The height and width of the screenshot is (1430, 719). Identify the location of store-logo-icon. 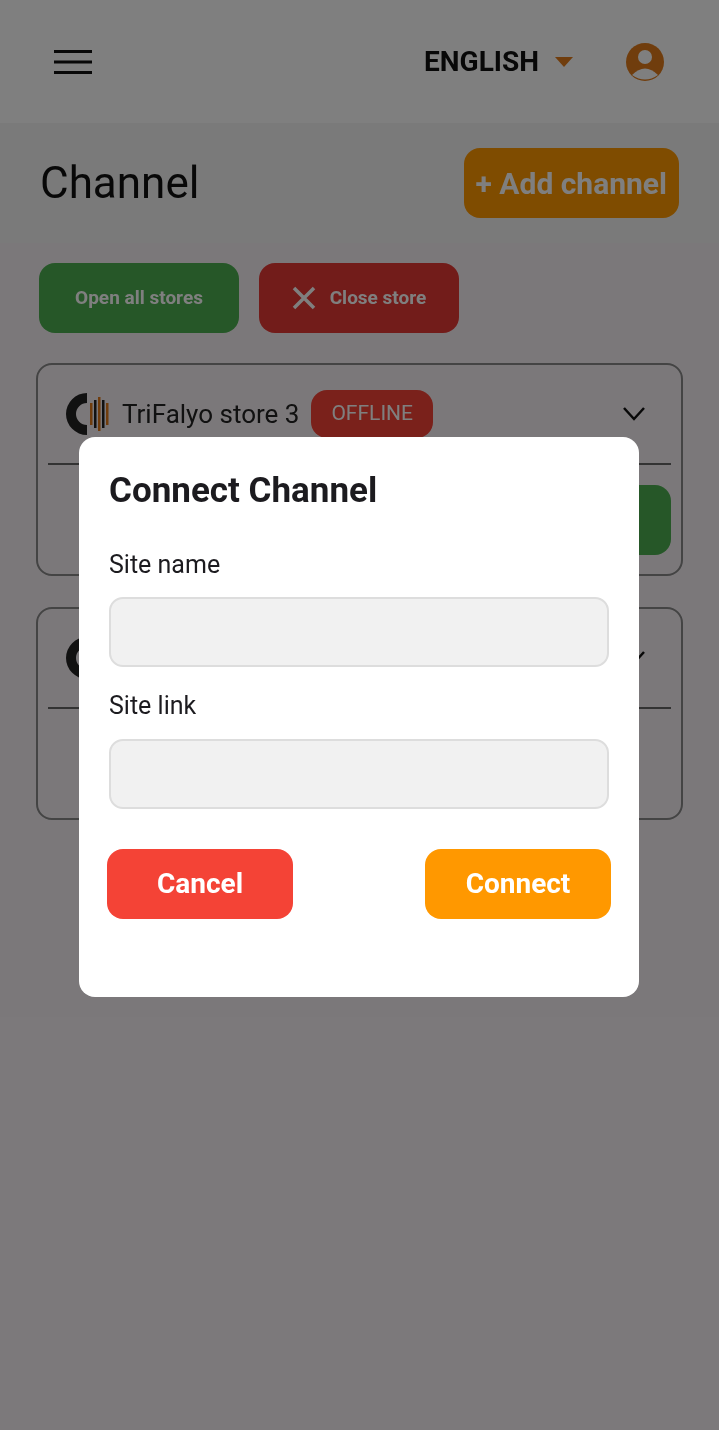
(87, 414).